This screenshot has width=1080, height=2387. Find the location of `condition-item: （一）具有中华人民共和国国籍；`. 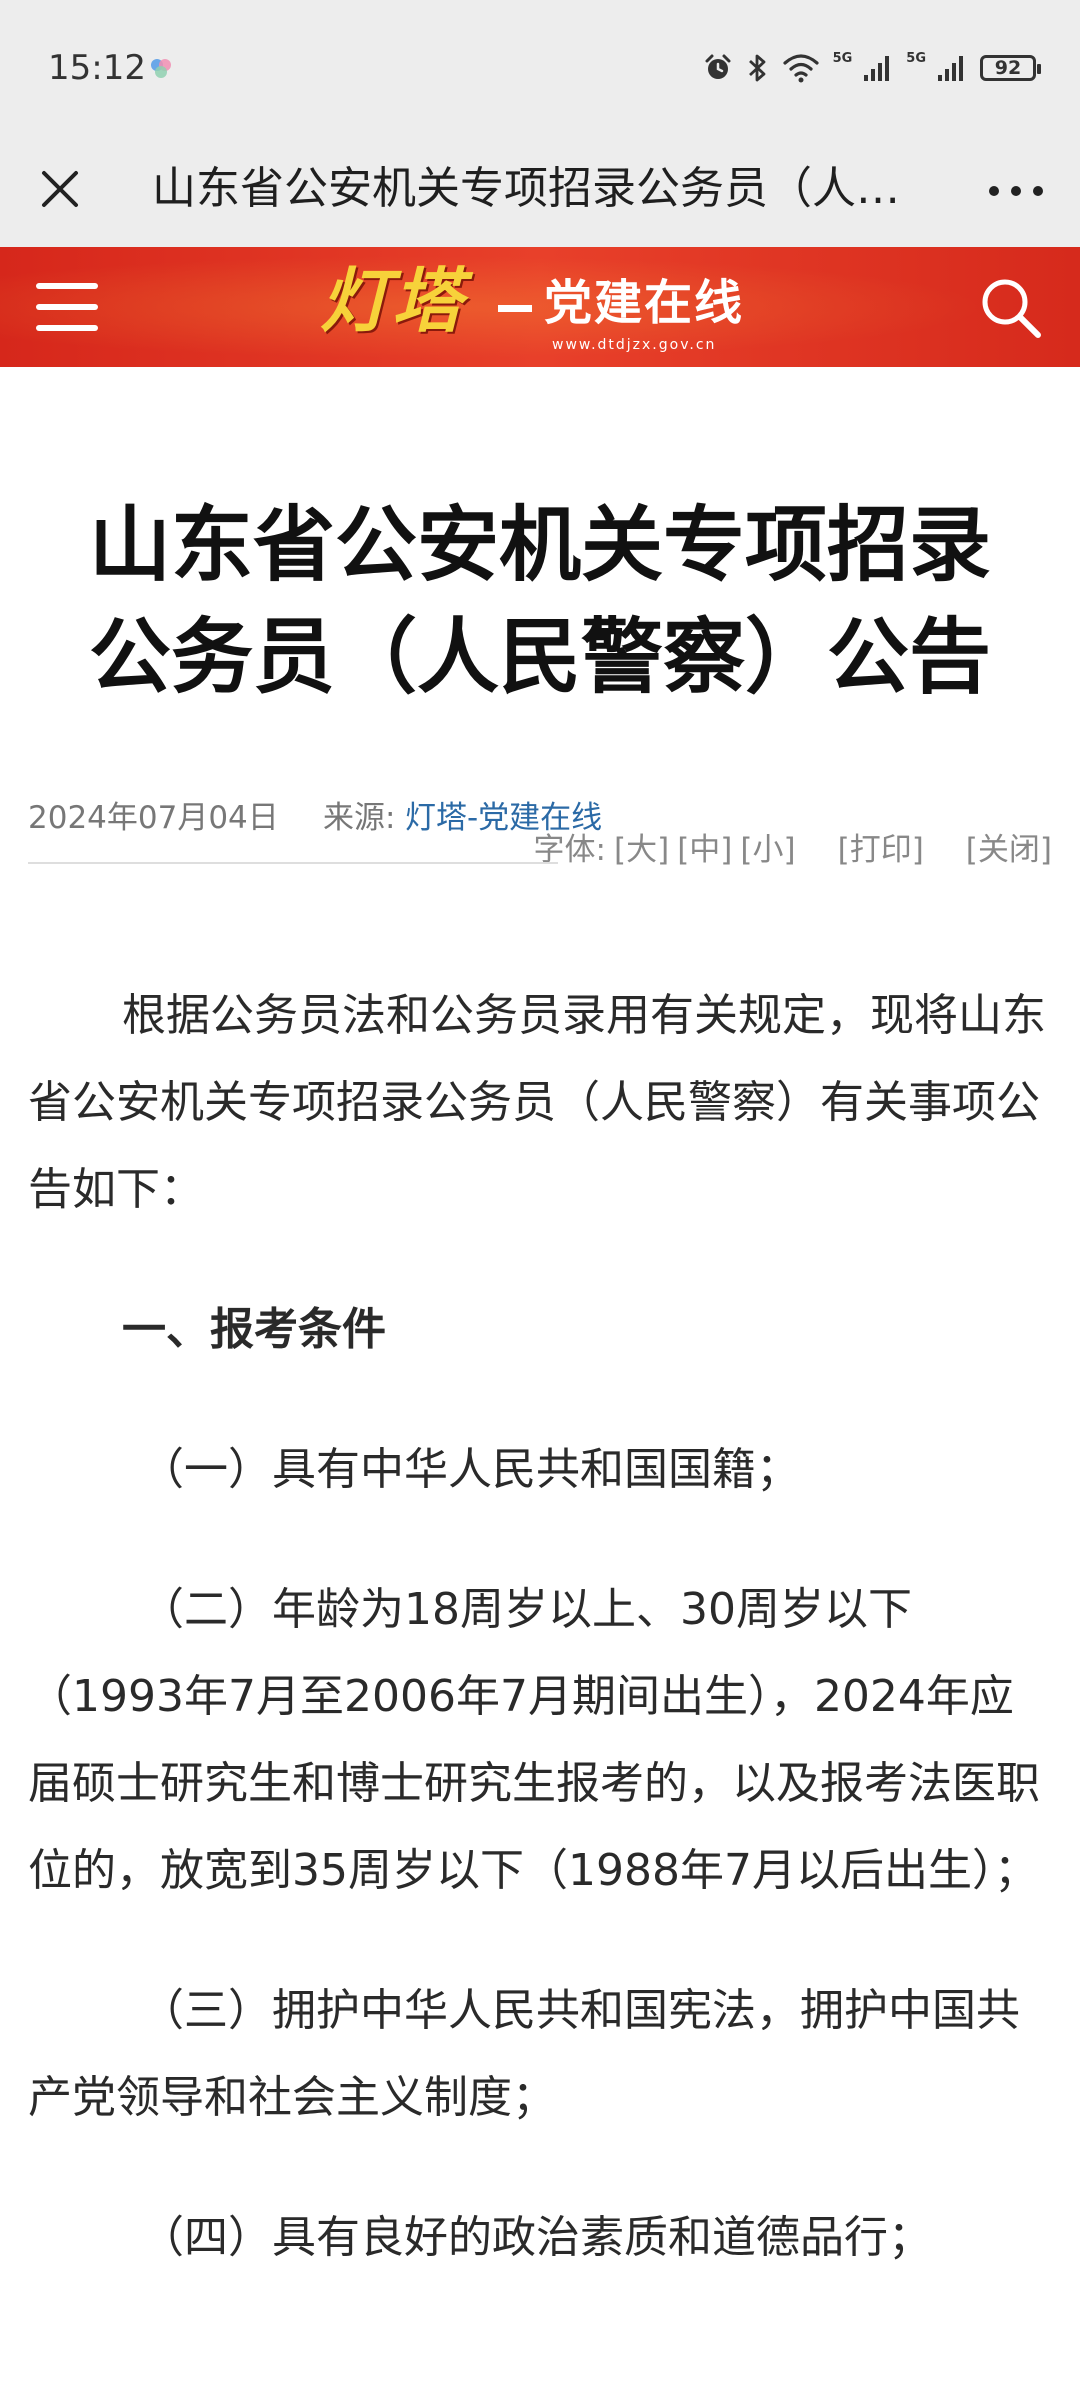

condition-item: （一）具有中华人民共和国国籍； is located at coordinates (470, 1469).